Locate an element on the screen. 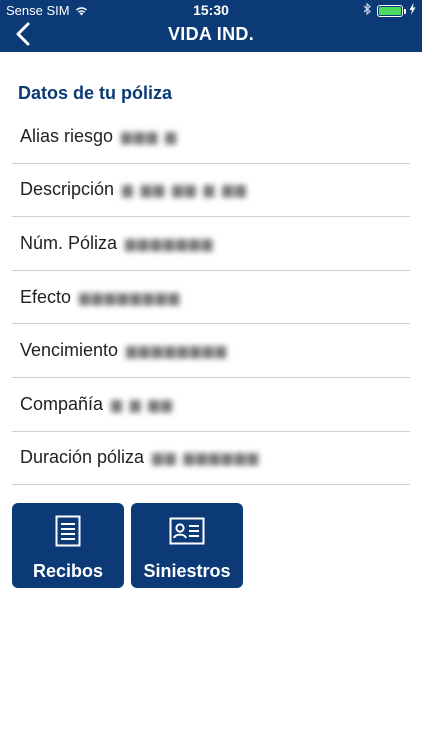 The width and height of the screenshot is (422, 750). row-descripcion: Descripción ▆ ▆▆ ▆▆ ▆ ▆▆ is located at coordinates (211, 191).